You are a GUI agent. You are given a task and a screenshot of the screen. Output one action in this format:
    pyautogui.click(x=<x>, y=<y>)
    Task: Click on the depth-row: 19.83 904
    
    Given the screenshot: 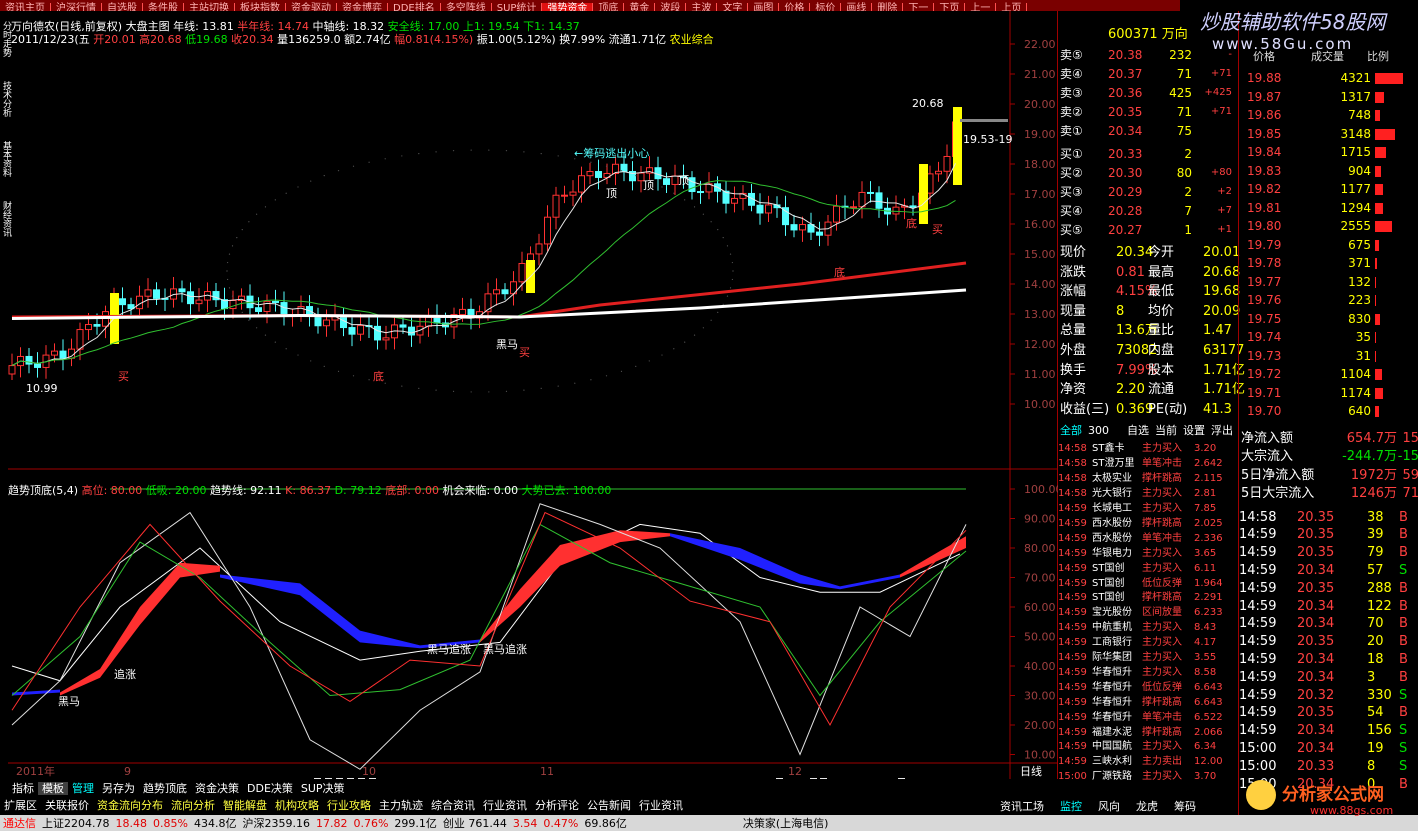 What is the action you would take?
    pyautogui.click(x=1328, y=171)
    